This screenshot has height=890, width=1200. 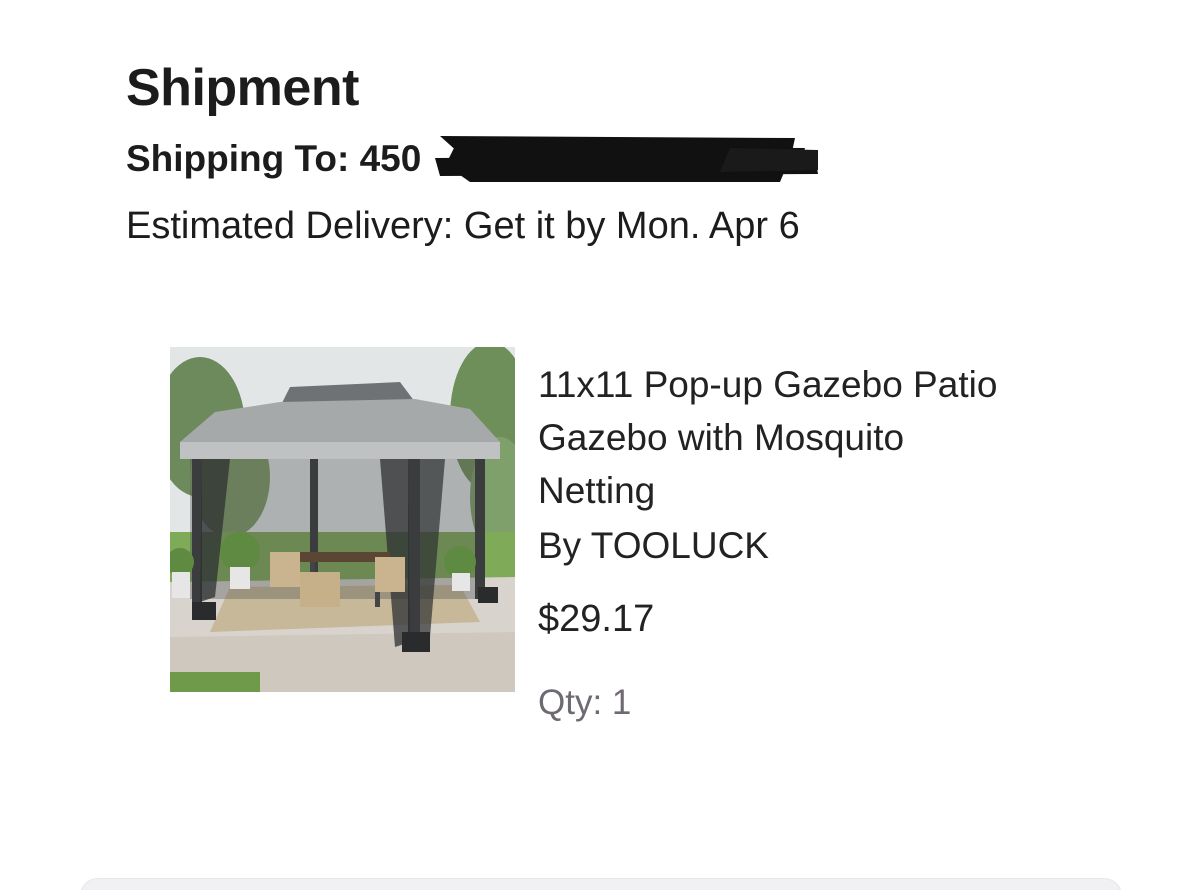 I want to click on qty-value: 1, so click(x=621, y=702).